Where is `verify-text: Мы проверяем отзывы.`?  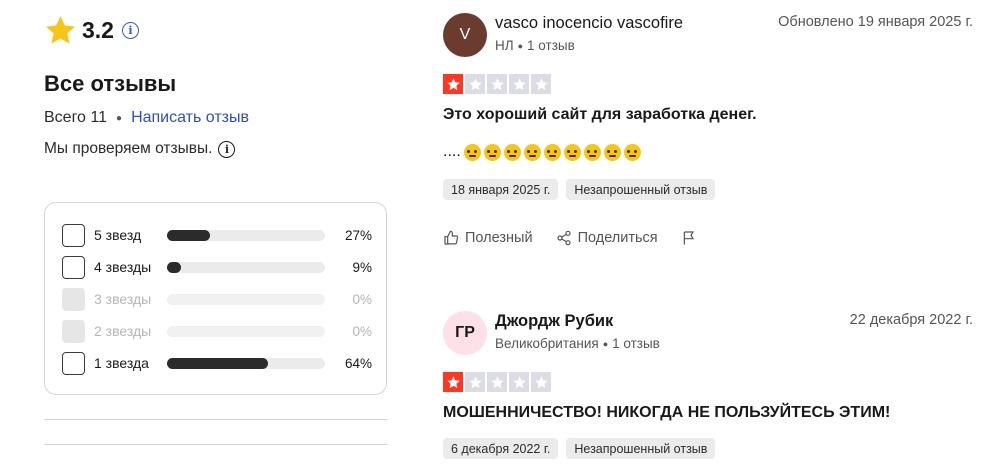
verify-text: Мы проверяем отзывы. is located at coordinates (128, 148).